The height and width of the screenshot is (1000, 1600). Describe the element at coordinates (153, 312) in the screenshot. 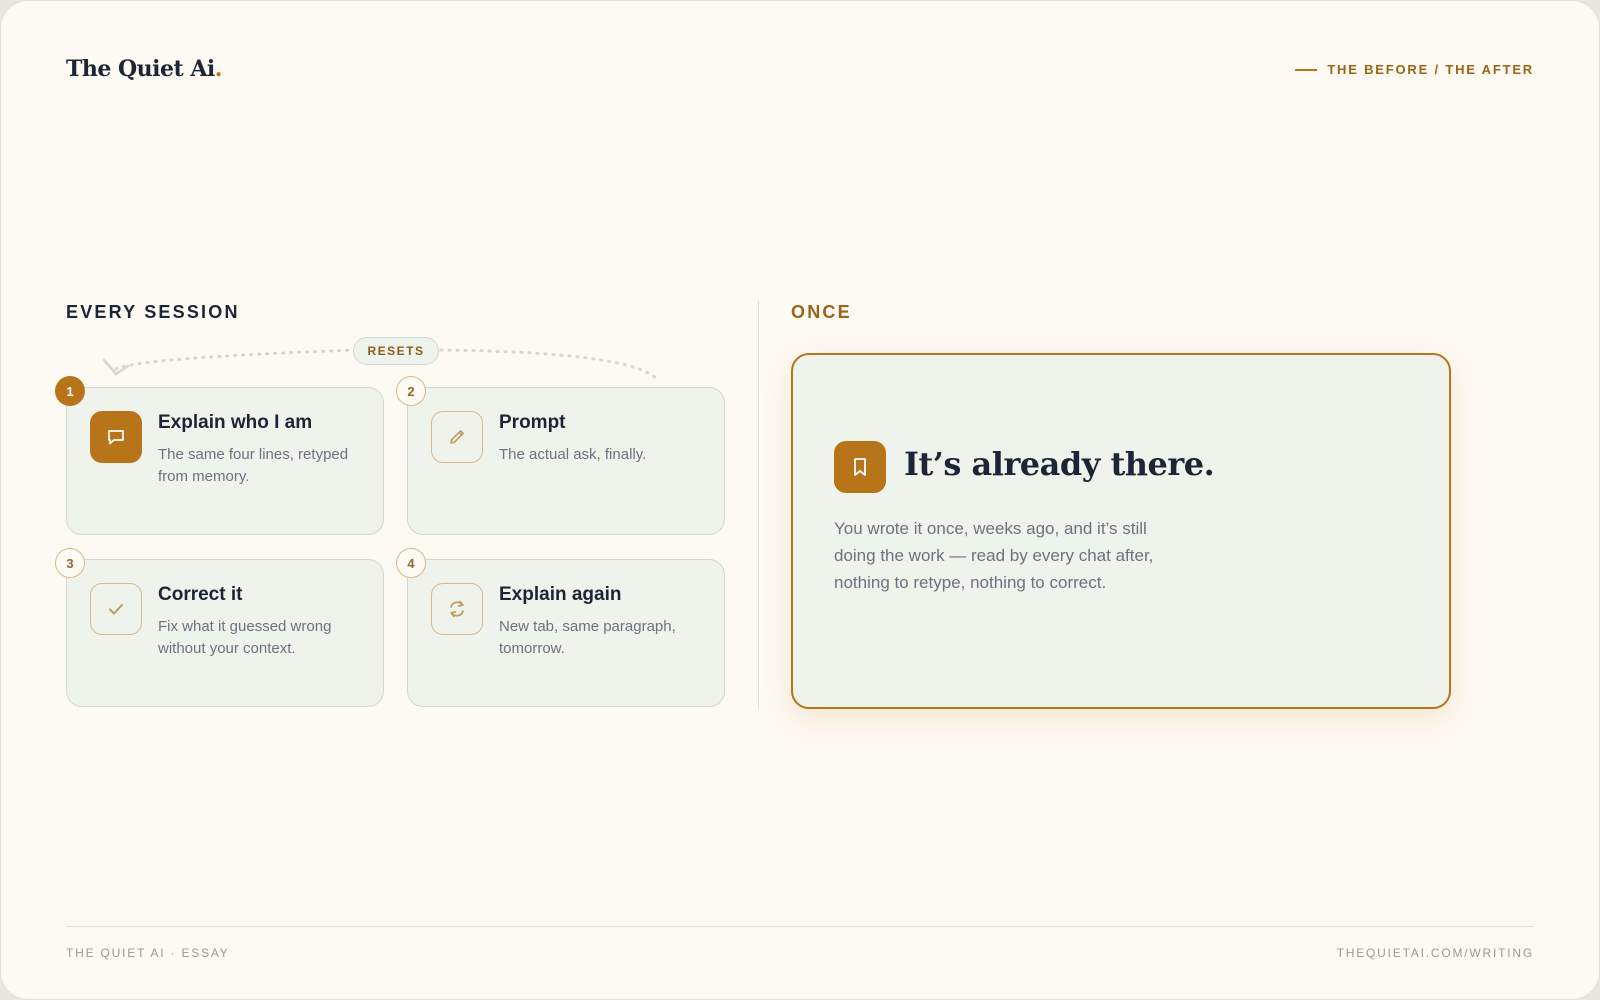

I see `before-label: EVERY SESSION` at that location.